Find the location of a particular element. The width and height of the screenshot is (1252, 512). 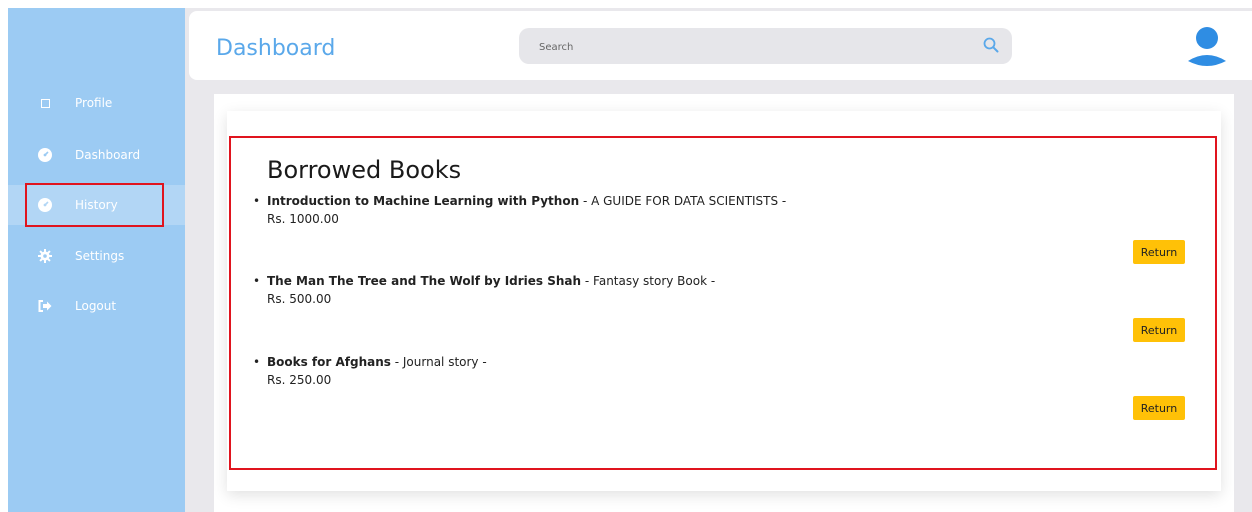

sidebar-item-label: Profile is located at coordinates (94, 103).